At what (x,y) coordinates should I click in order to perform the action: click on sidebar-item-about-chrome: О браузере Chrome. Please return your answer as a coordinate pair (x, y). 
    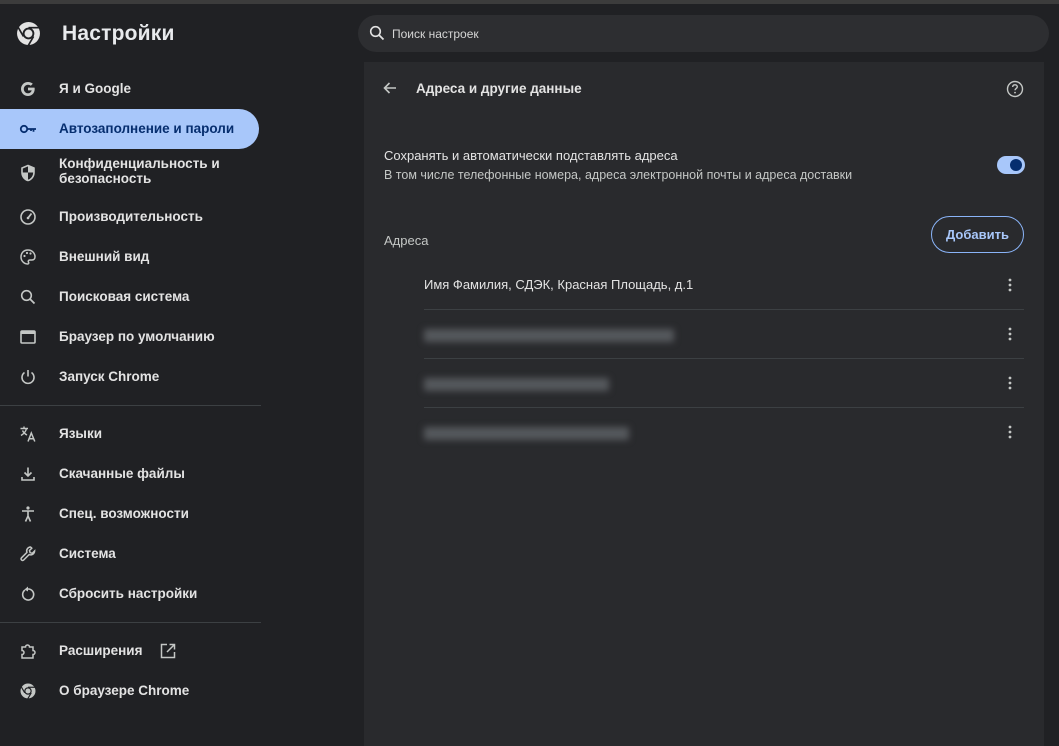
    Looking at the image, I should click on (129, 691).